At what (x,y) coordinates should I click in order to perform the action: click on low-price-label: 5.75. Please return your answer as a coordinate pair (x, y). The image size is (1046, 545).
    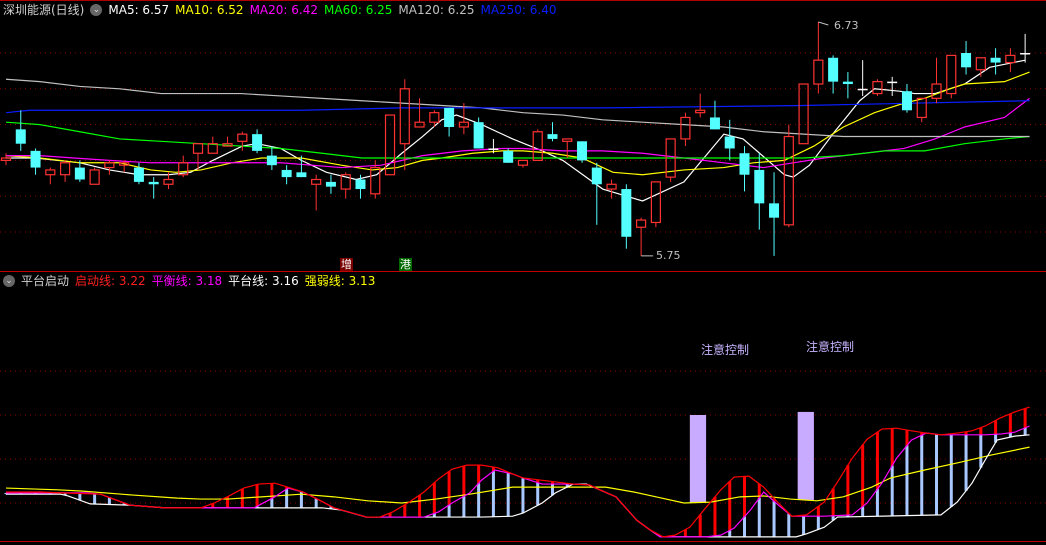
    Looking at the image, I should click on (668, 255).